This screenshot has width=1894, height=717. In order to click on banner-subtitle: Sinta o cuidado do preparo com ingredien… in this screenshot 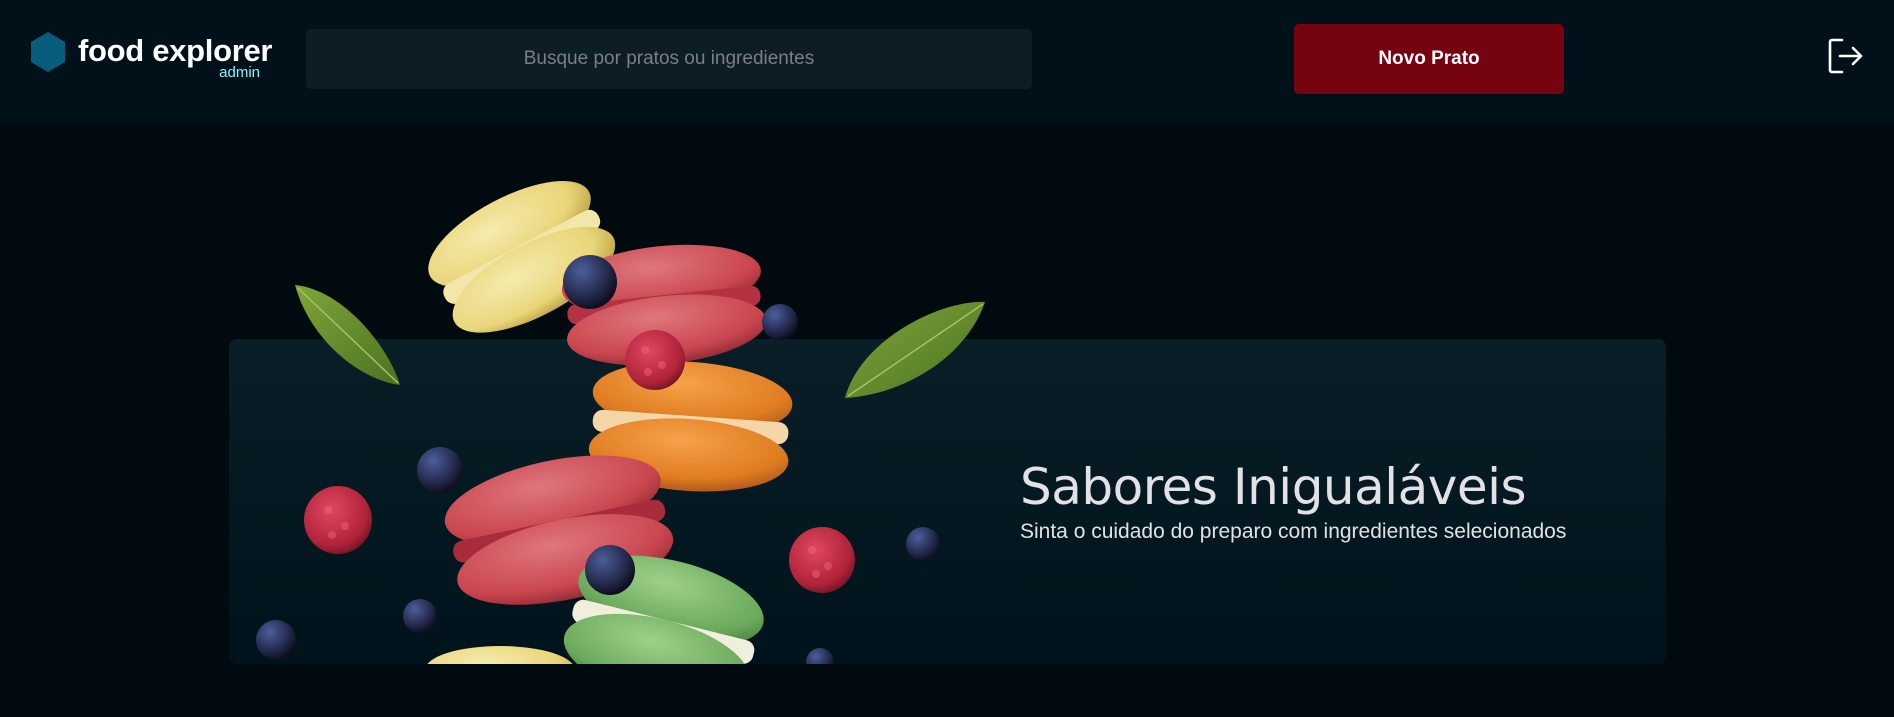, I will do `click(1293, 531)`.